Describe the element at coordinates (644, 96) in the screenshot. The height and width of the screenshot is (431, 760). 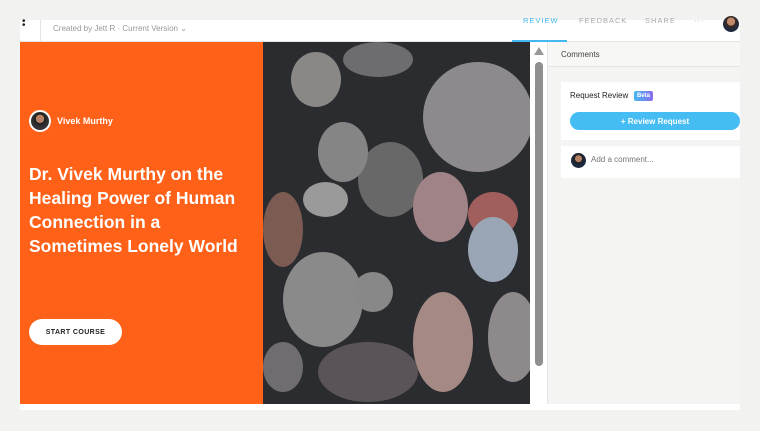
I see `beta-badge: Beta` at that location.